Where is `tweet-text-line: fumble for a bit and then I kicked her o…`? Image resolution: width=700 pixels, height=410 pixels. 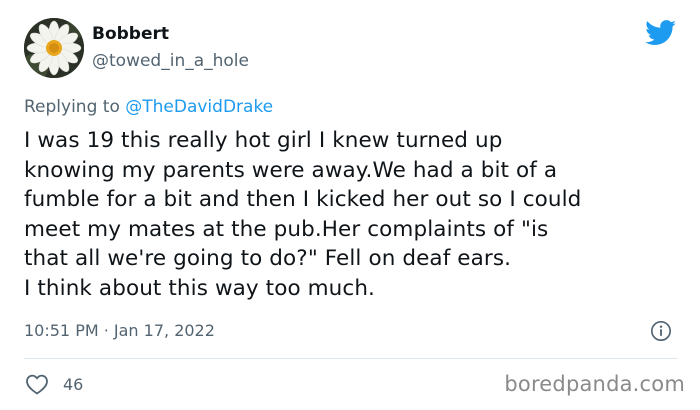
tweet-text-line: fumble for a bit and then I kicked her o… is located at coordinates (303, 199).